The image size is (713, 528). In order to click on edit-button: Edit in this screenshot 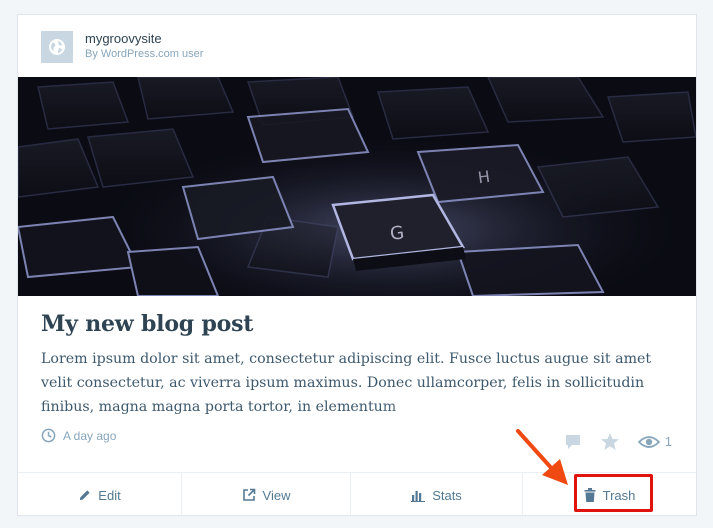, I will do `click(99, 495)`.